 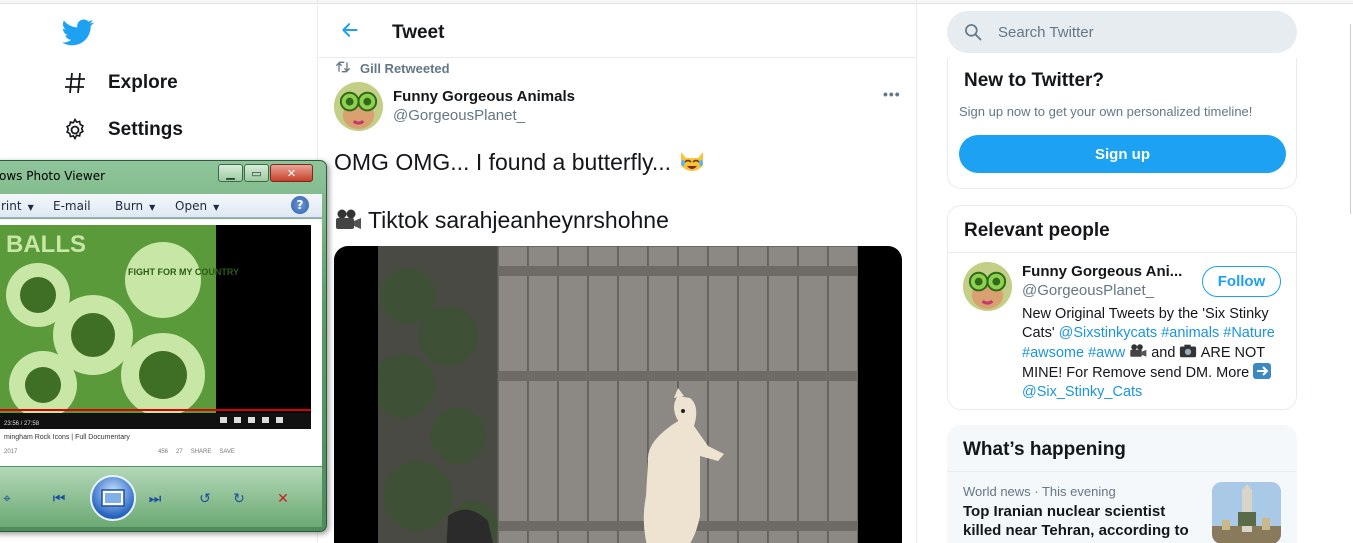 I want to click on photo-viewer-toolbar: ⌖ ⏮ ⏭ ↺ ↻ ✕, so click(x=161, y=497).